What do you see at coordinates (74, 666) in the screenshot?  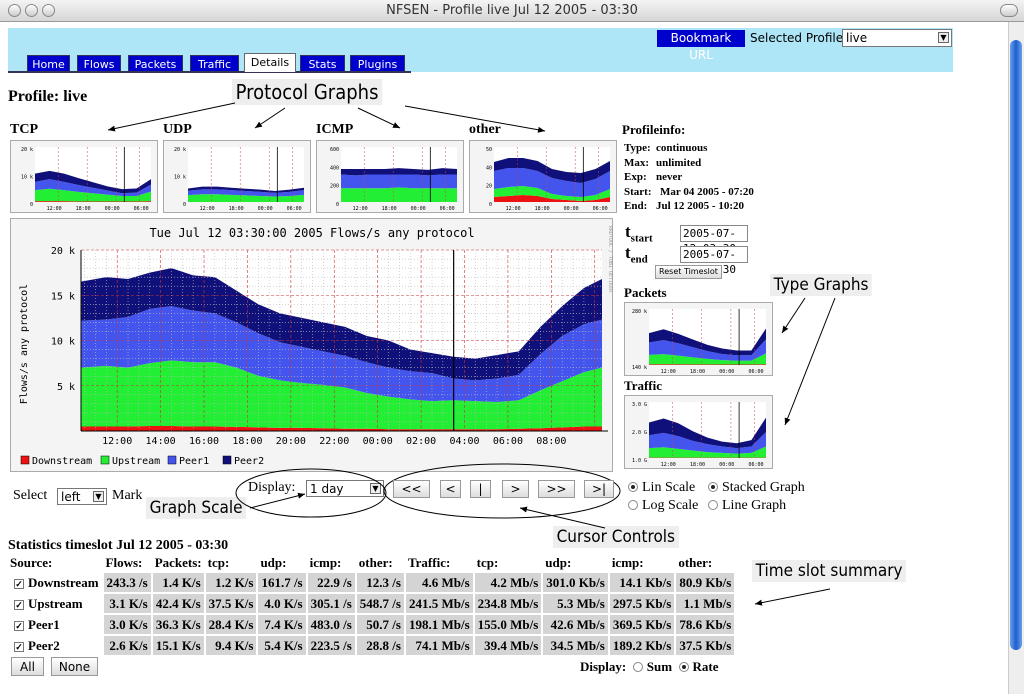 I see `select-none-button: None` at bounding box center [74, 666].